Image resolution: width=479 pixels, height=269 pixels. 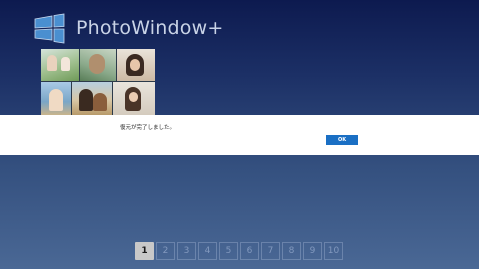 What do you see at coordinates (228, 251) in the screenshot?
I see `page-button-5: 5` at bounding box center [228, 251].